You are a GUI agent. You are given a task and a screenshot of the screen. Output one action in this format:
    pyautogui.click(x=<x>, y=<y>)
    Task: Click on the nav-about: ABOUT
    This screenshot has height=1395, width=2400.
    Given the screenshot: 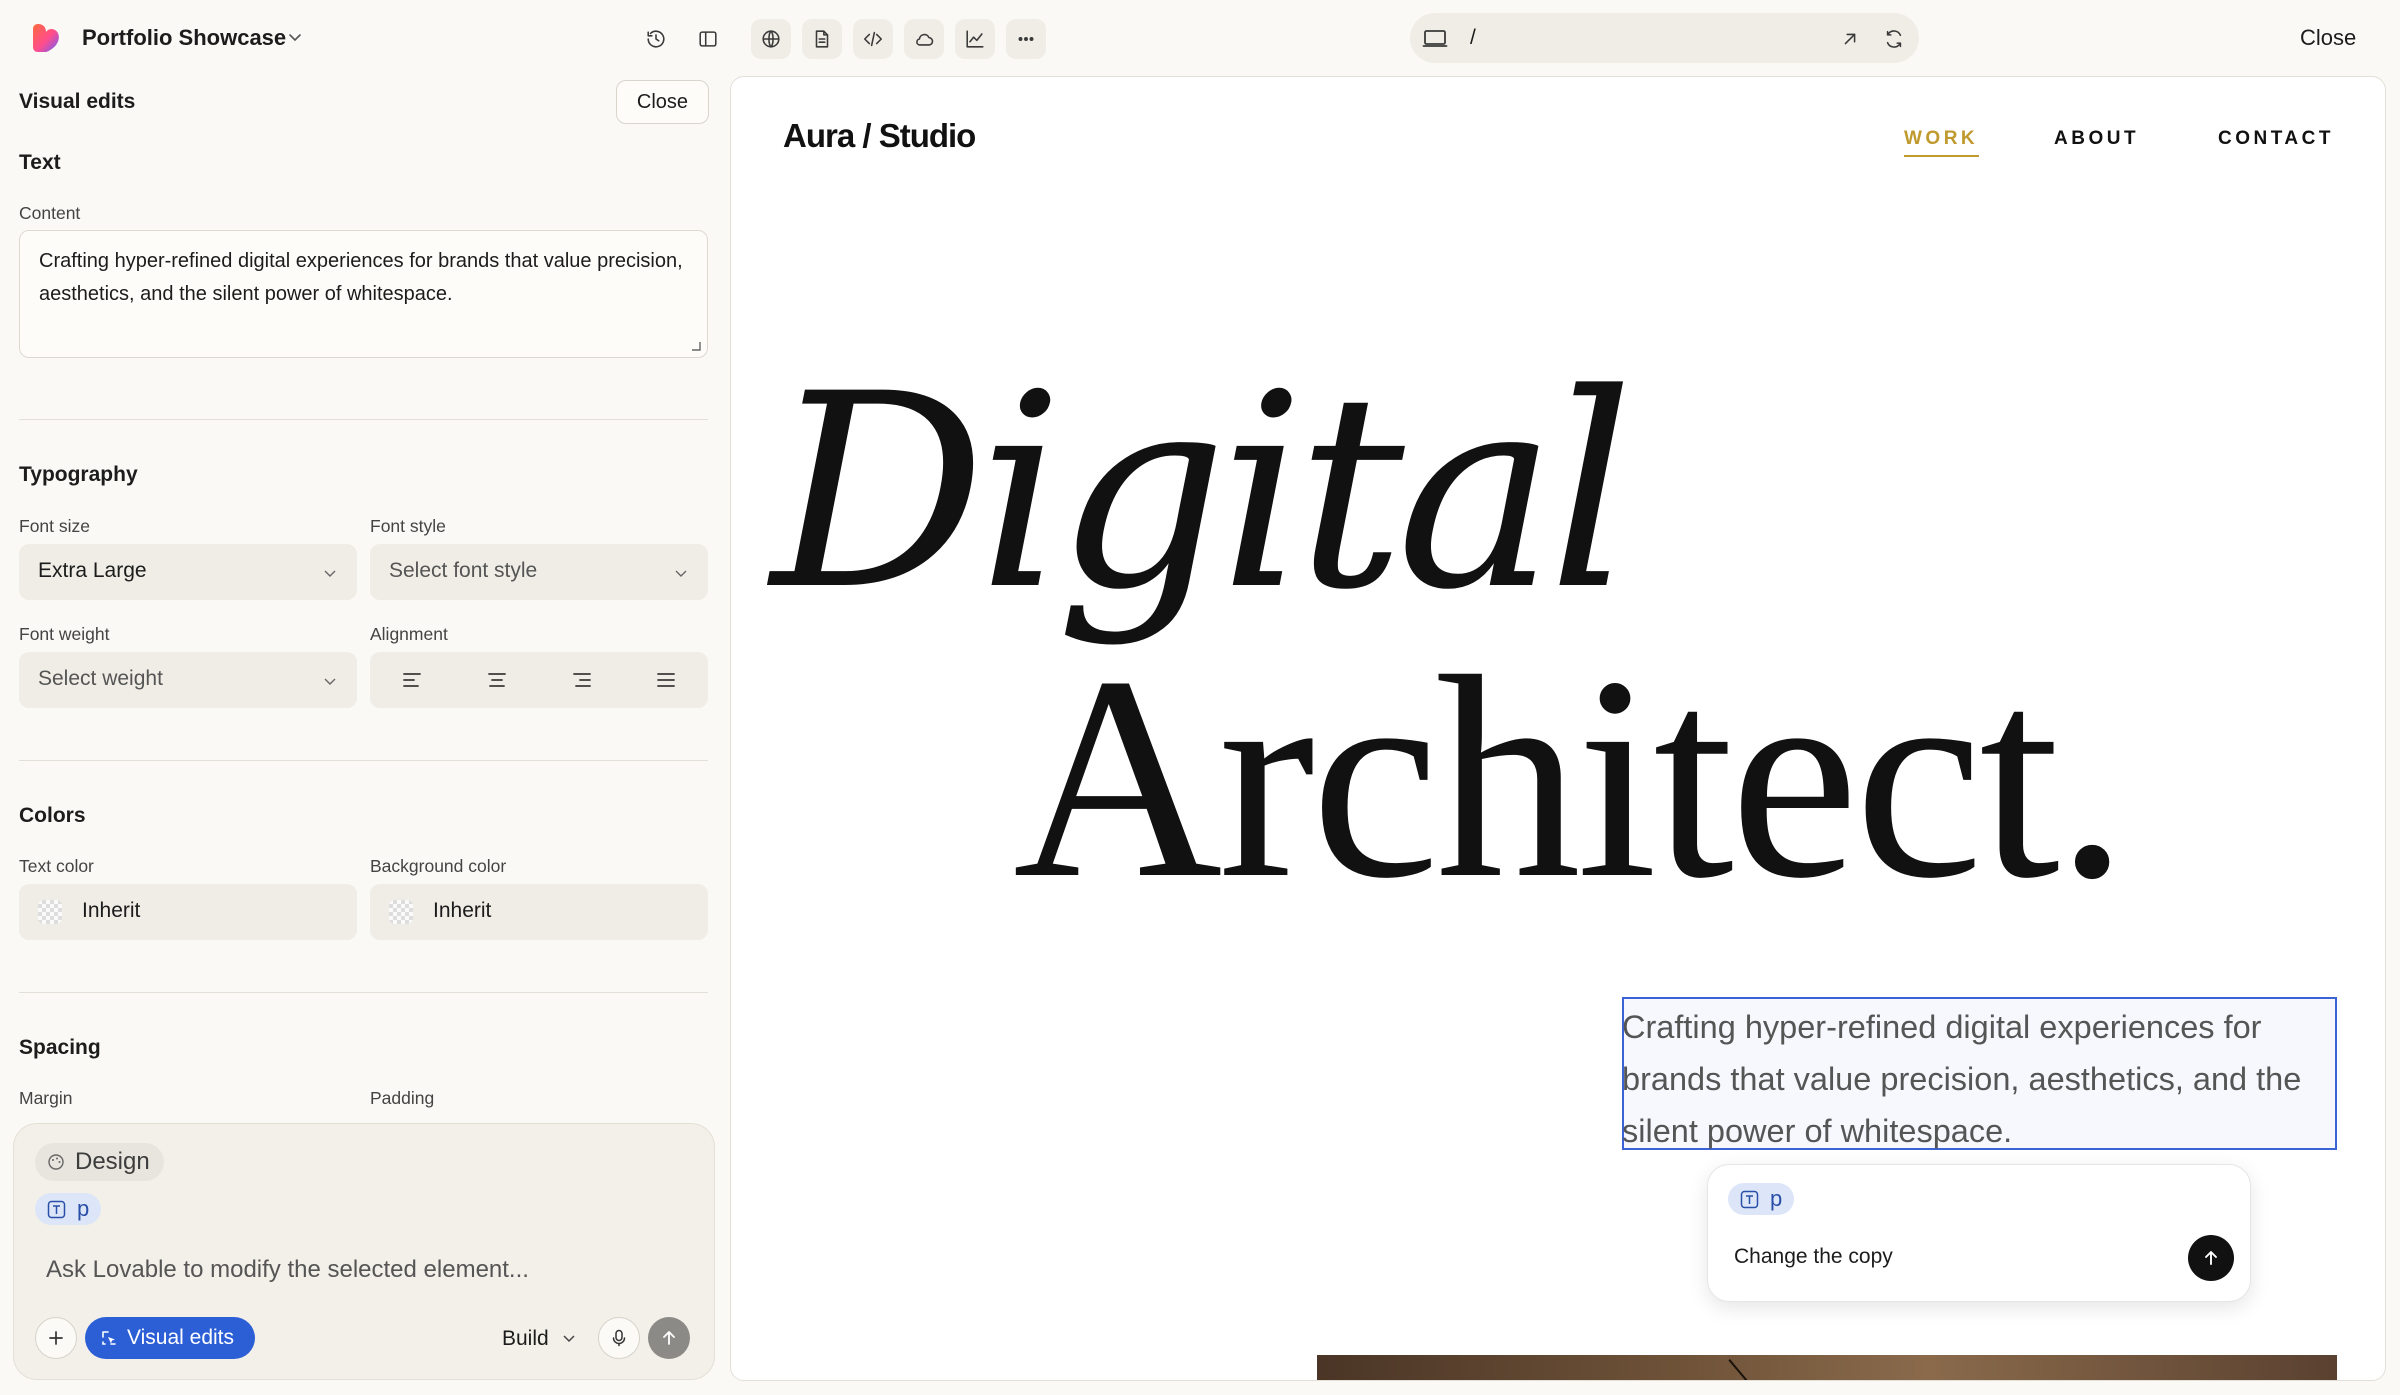 What is the action you would take?
    pyautogui.click(x=2096, y=139)
    